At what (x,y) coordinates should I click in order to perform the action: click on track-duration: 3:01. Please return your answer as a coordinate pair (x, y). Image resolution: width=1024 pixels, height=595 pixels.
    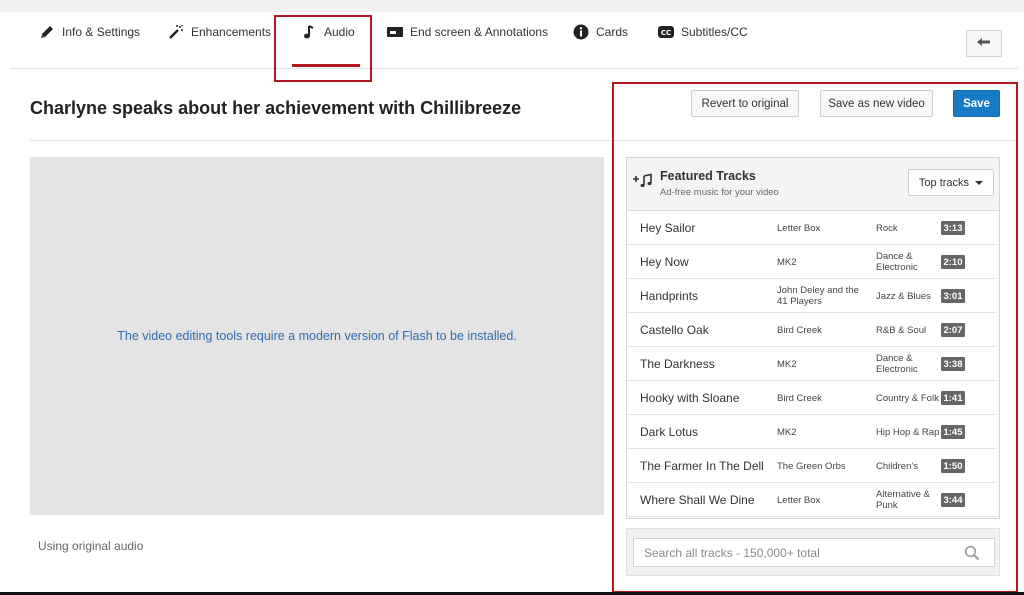
    Looking at the image, I should click on (953, 296).